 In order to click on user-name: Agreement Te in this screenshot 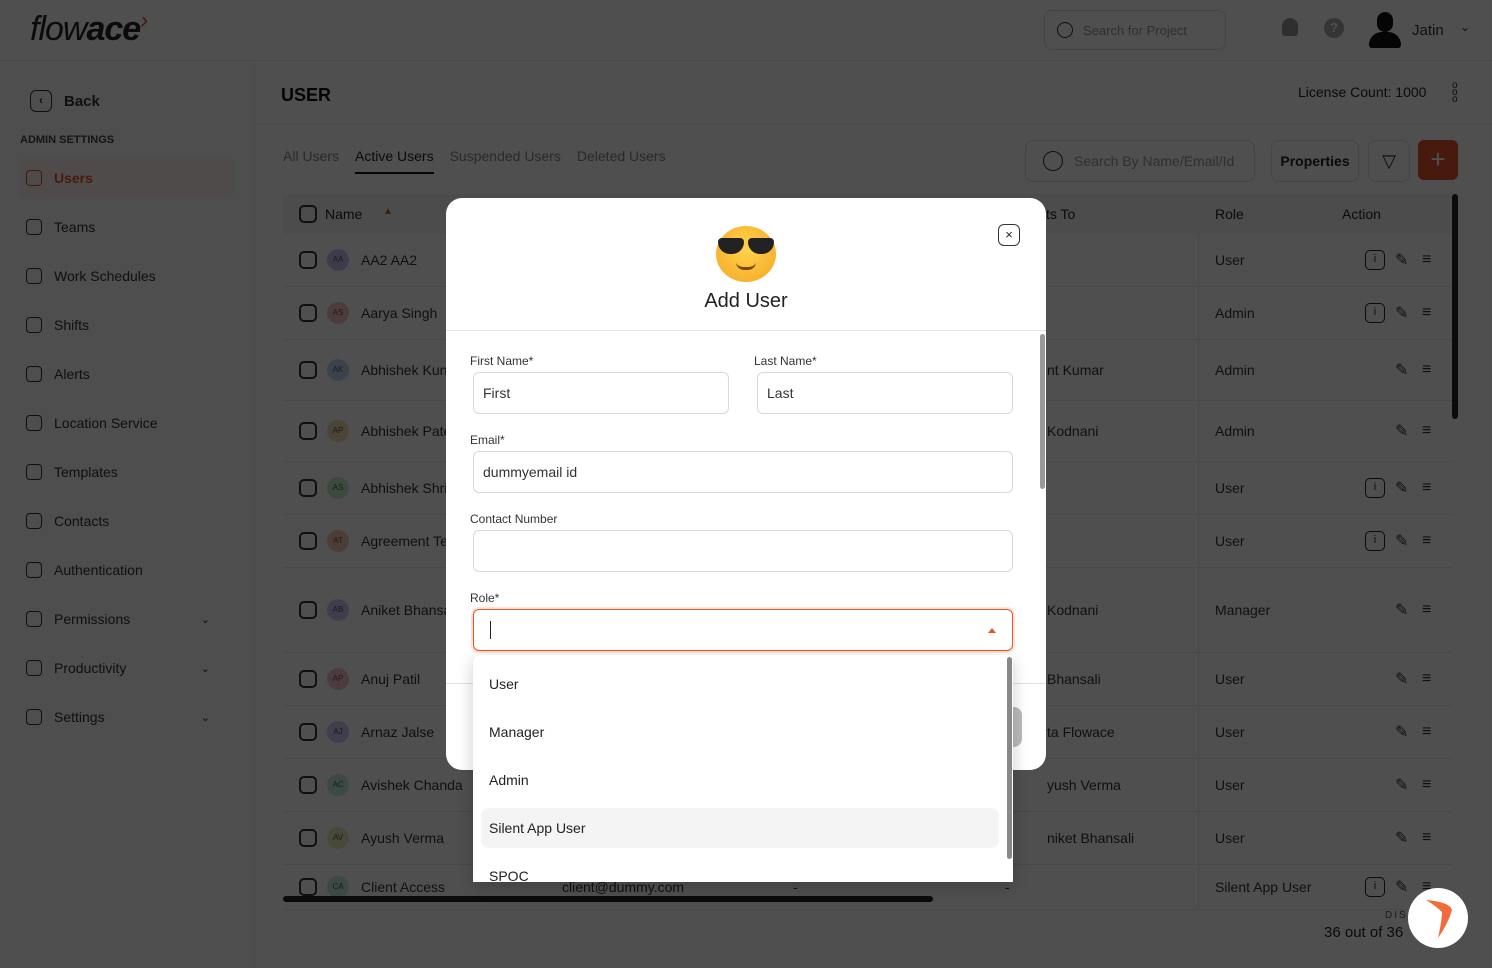, I will do `click(404, 541)`.